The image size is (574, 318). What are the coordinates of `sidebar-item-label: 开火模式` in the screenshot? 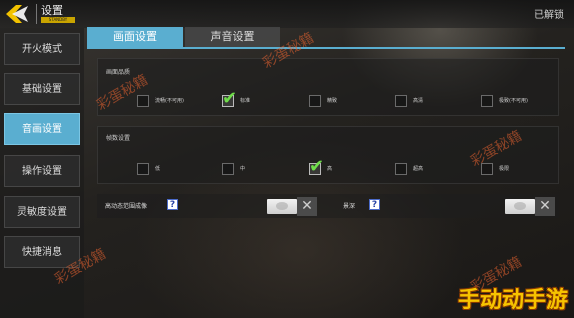 It's located at (42, 49).